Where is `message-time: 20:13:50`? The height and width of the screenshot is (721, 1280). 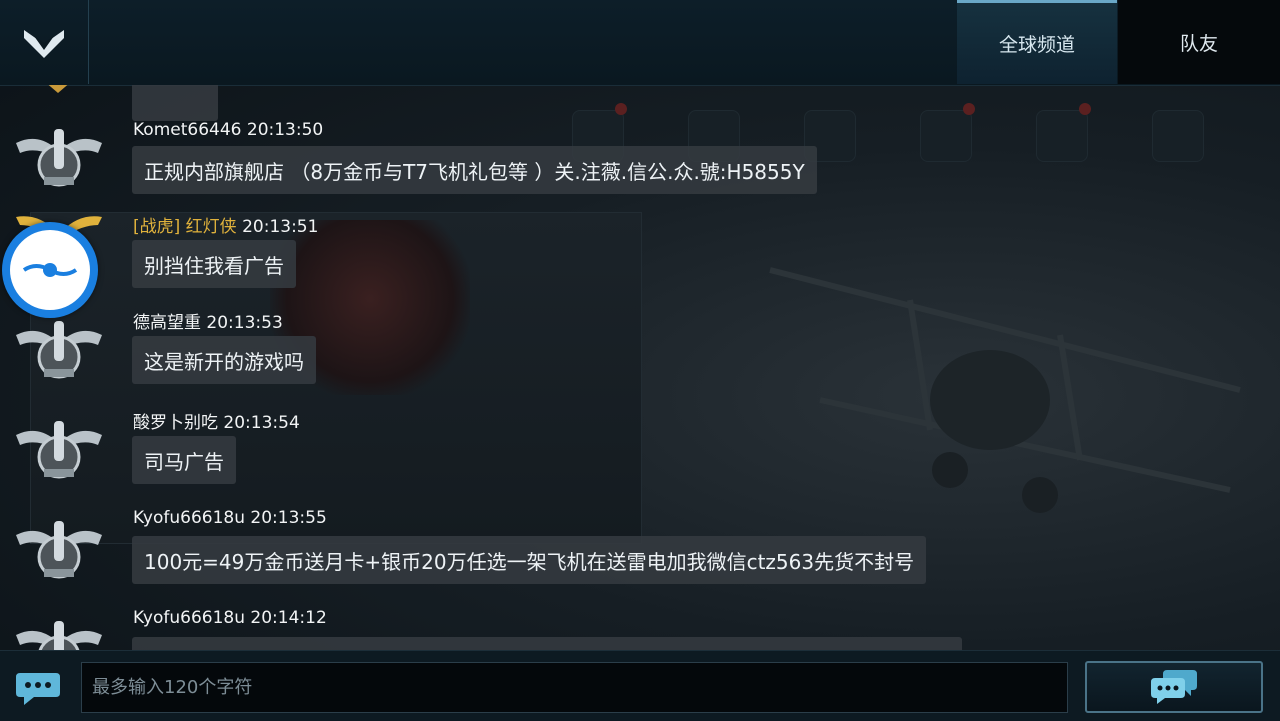 message-time: 20:13:50 is located at coordinates (285, 130).